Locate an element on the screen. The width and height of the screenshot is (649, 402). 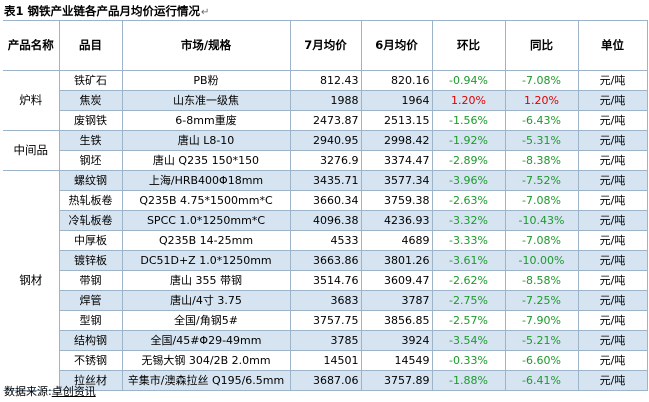
yoy-cell: 1.20% is located at coordinates (541, 100).